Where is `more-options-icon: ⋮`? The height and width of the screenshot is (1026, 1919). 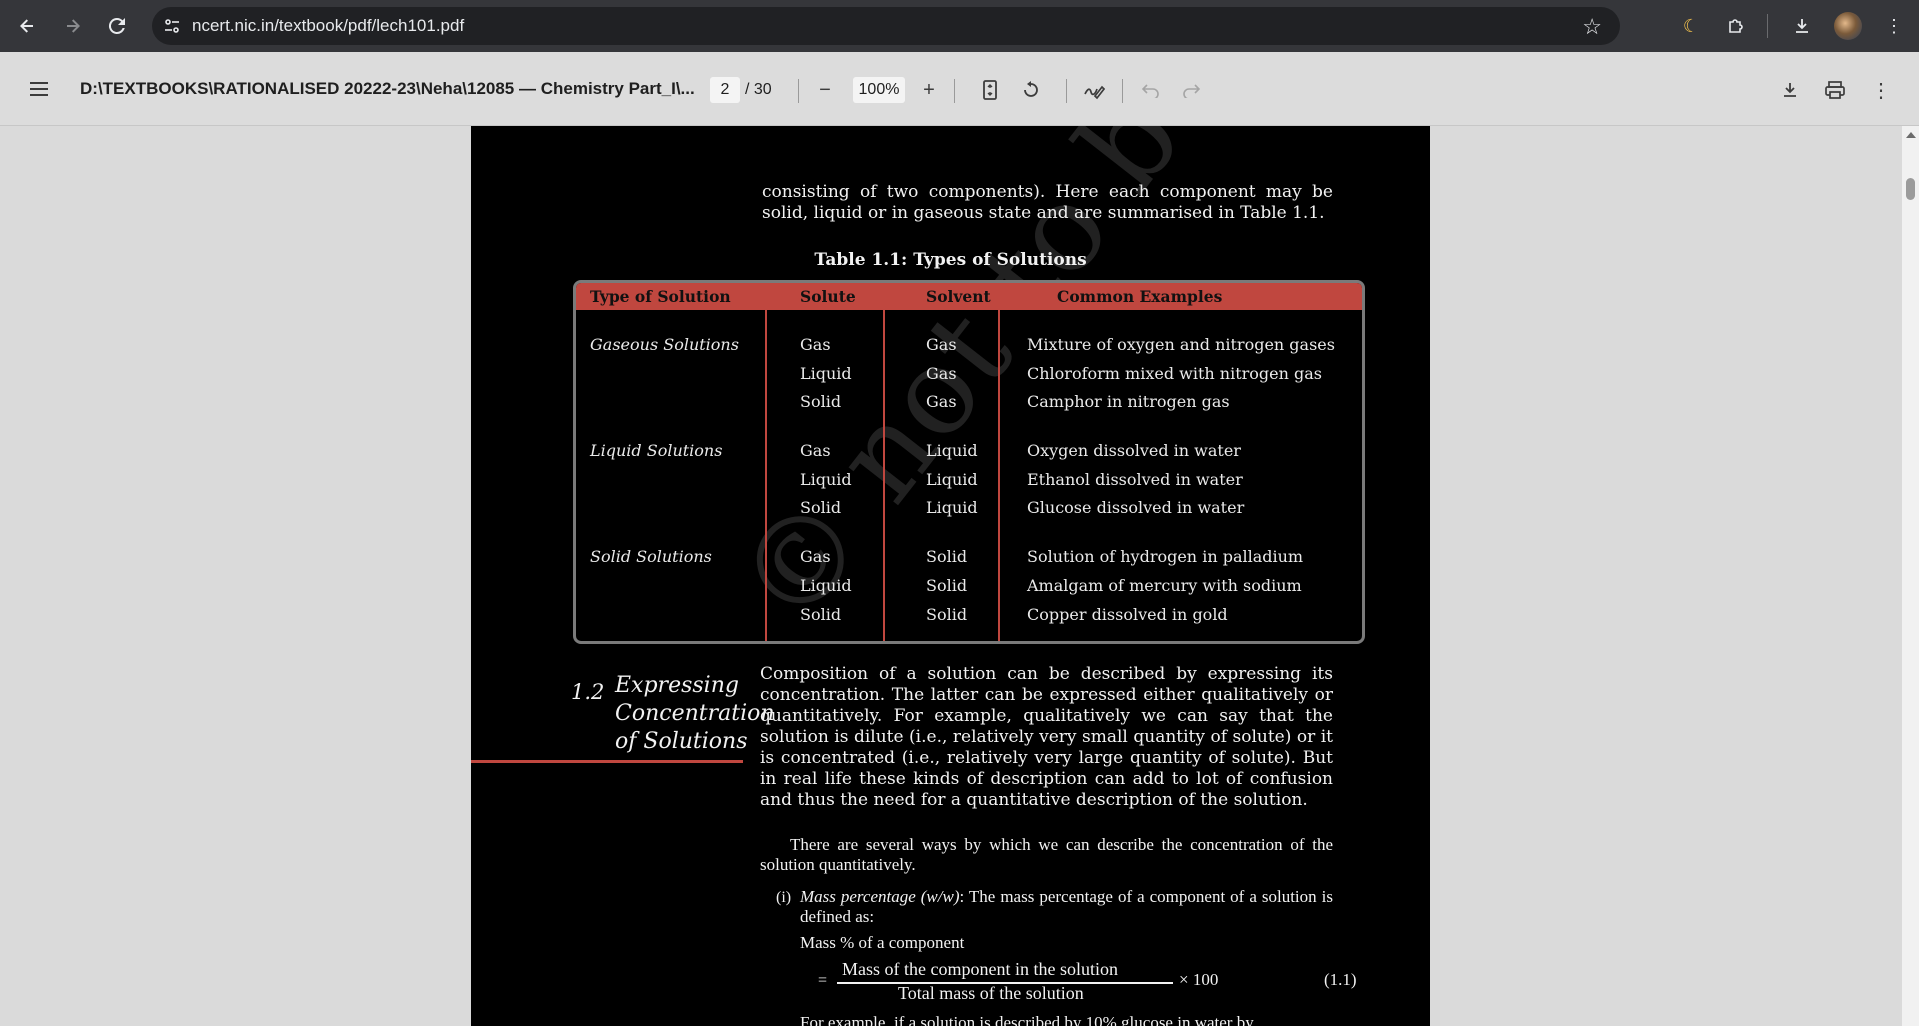
more-options-icon: ⋮ is located at coordinates (1881, 90).